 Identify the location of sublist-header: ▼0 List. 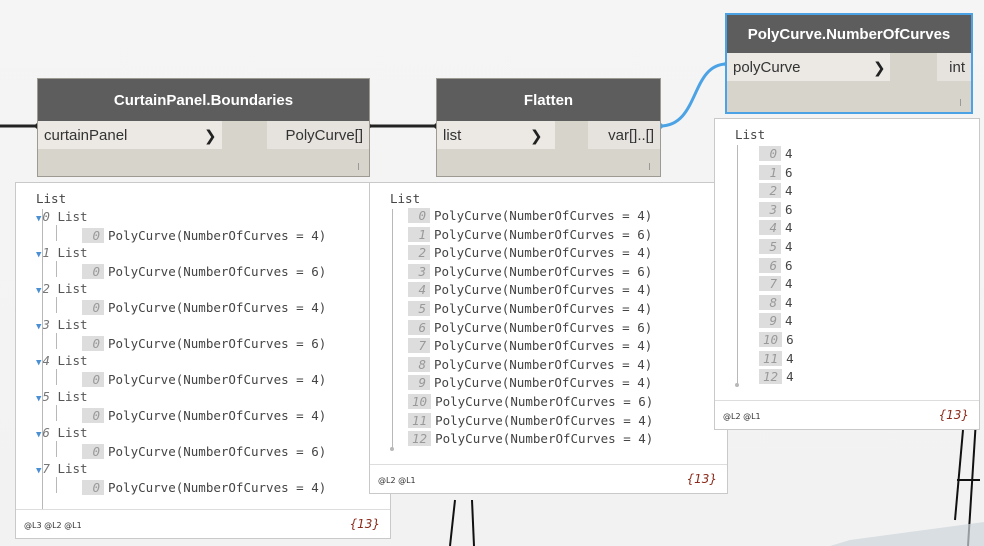
(62, 216).